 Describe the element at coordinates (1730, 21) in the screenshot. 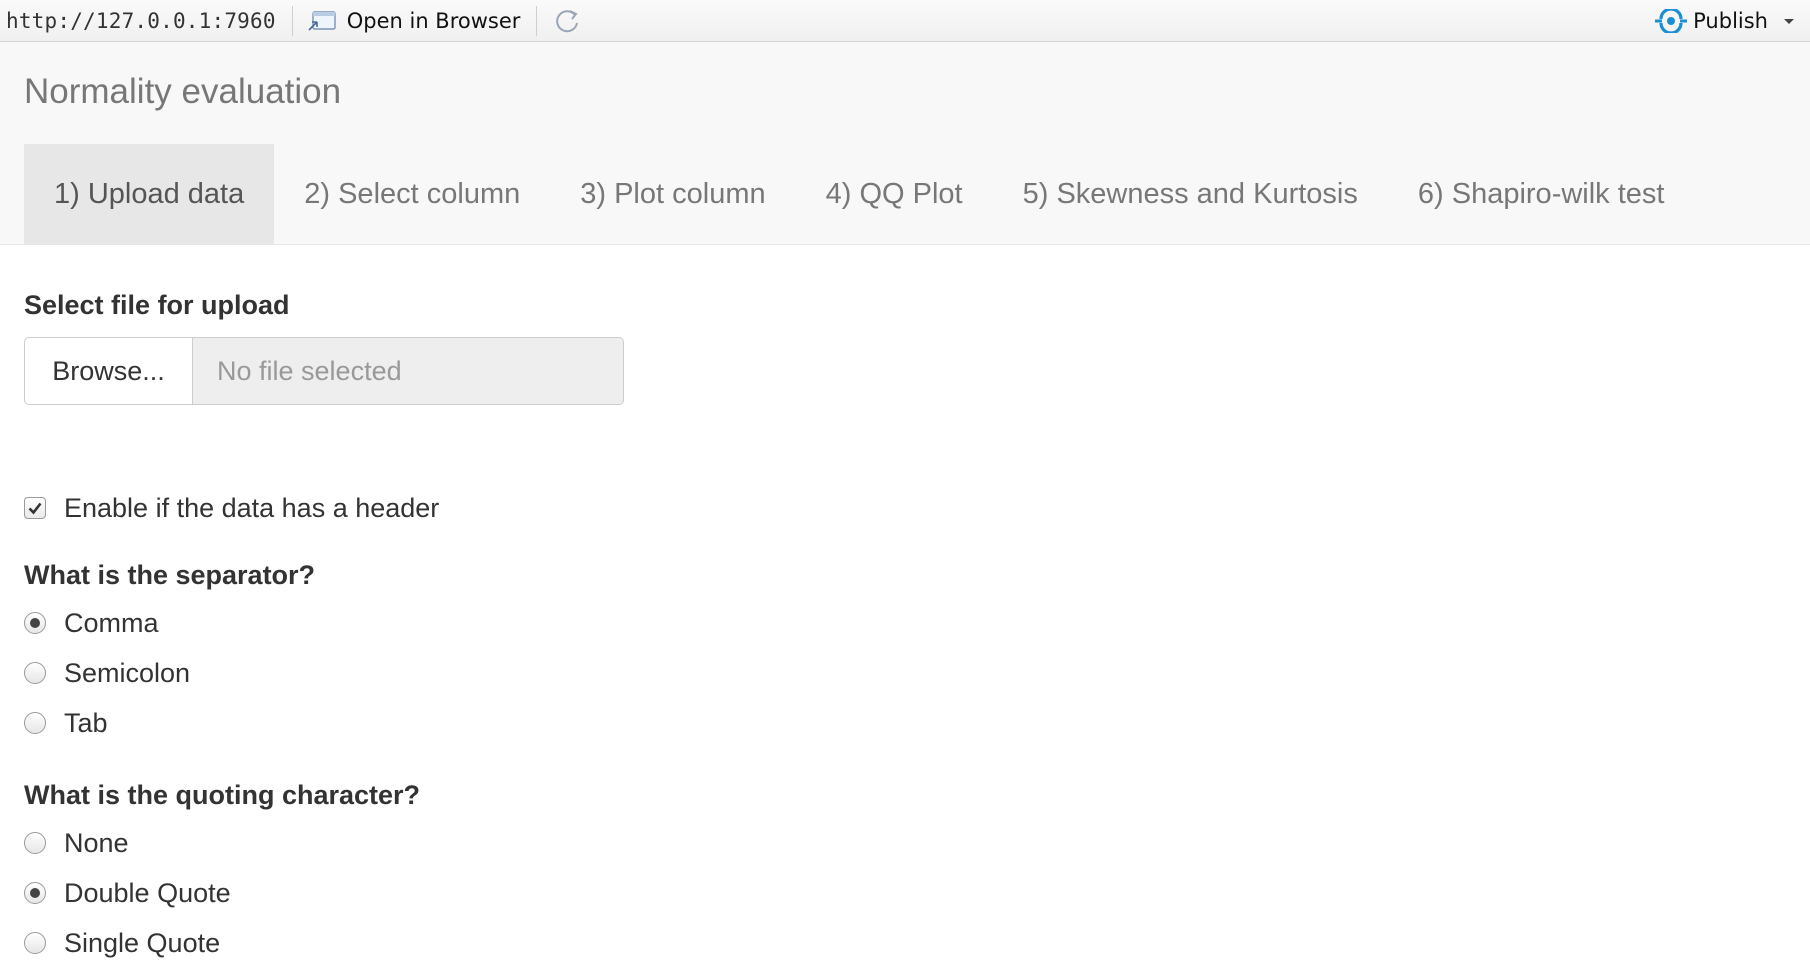

I see `publish-label: Publish` at that location.